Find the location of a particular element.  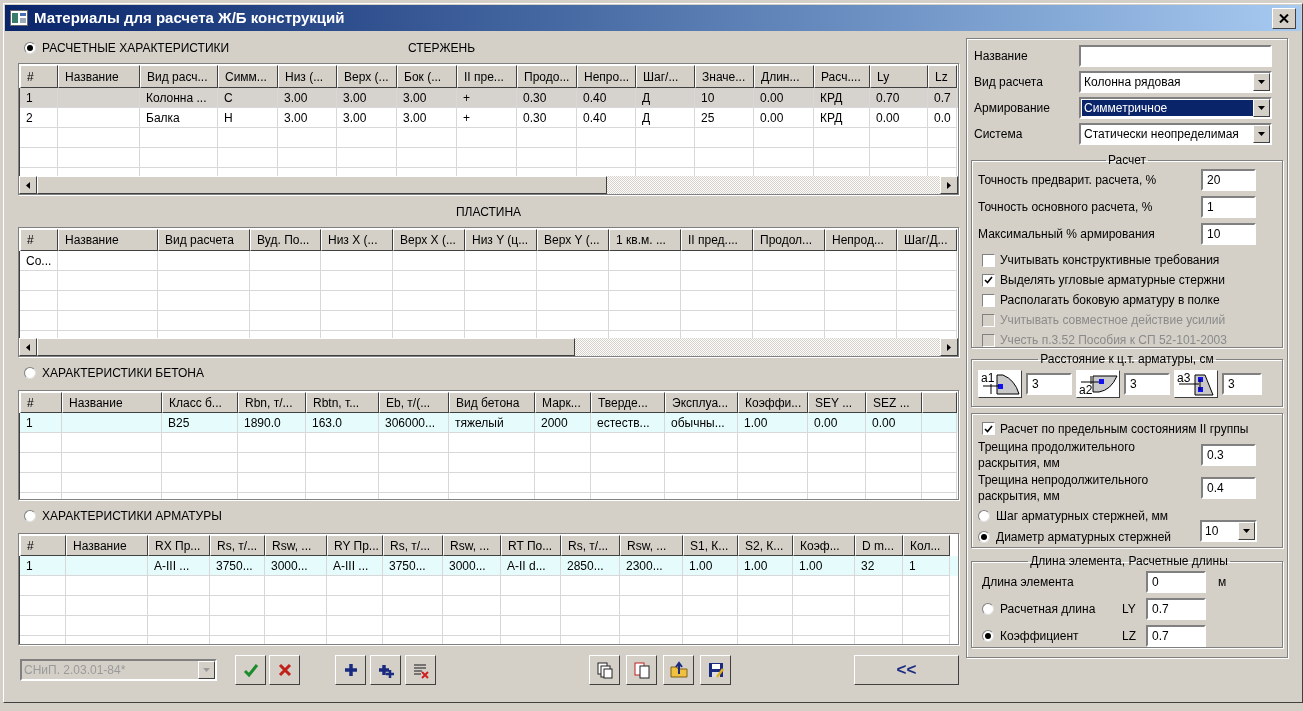

save-button is located at coordinates (715, 670).